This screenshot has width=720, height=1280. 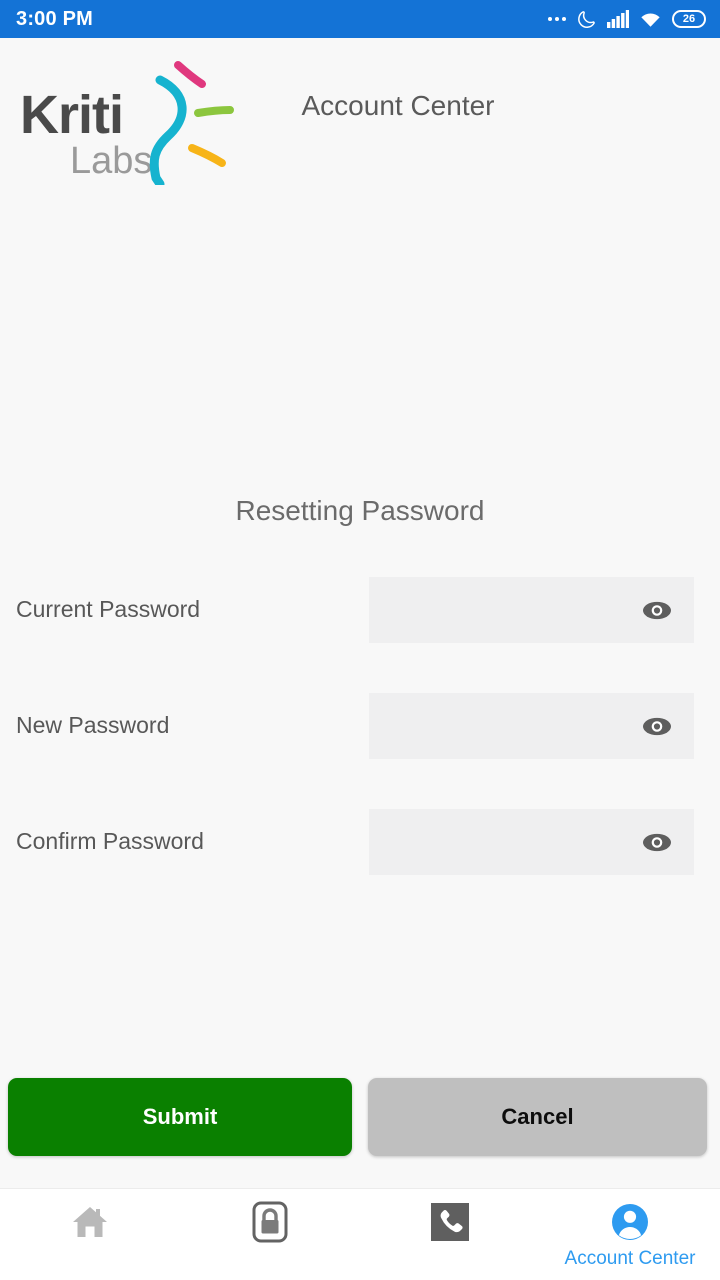 I want to click on nav-item-phone, so click(x=450, y=1239).